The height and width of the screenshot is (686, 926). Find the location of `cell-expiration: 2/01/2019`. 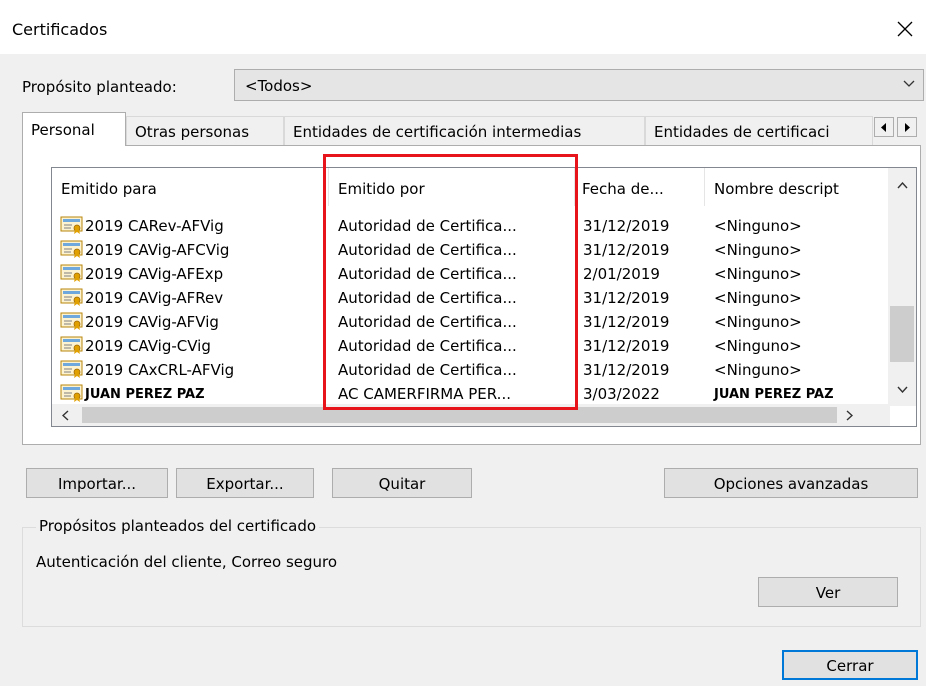

cell-expiration: 2/01/2019 is located at coordinates (621, 274).